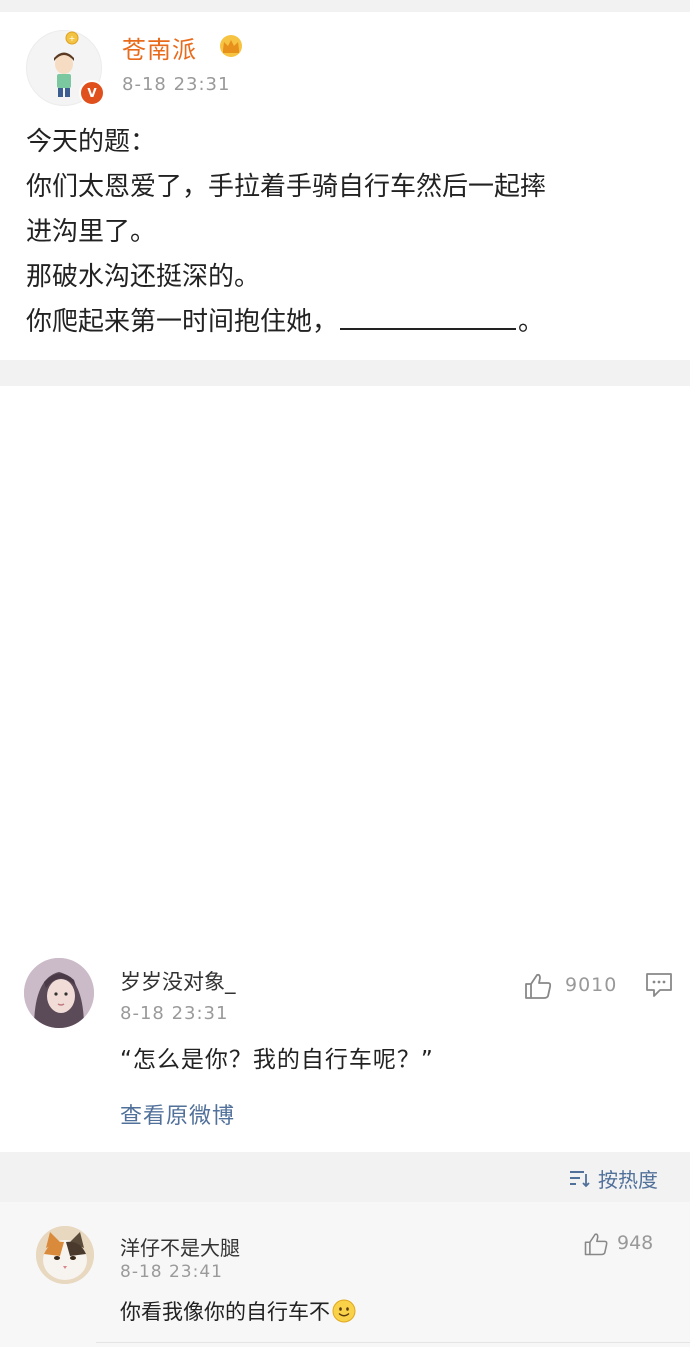  I want to click on sort-icon, so click(579, 1178).